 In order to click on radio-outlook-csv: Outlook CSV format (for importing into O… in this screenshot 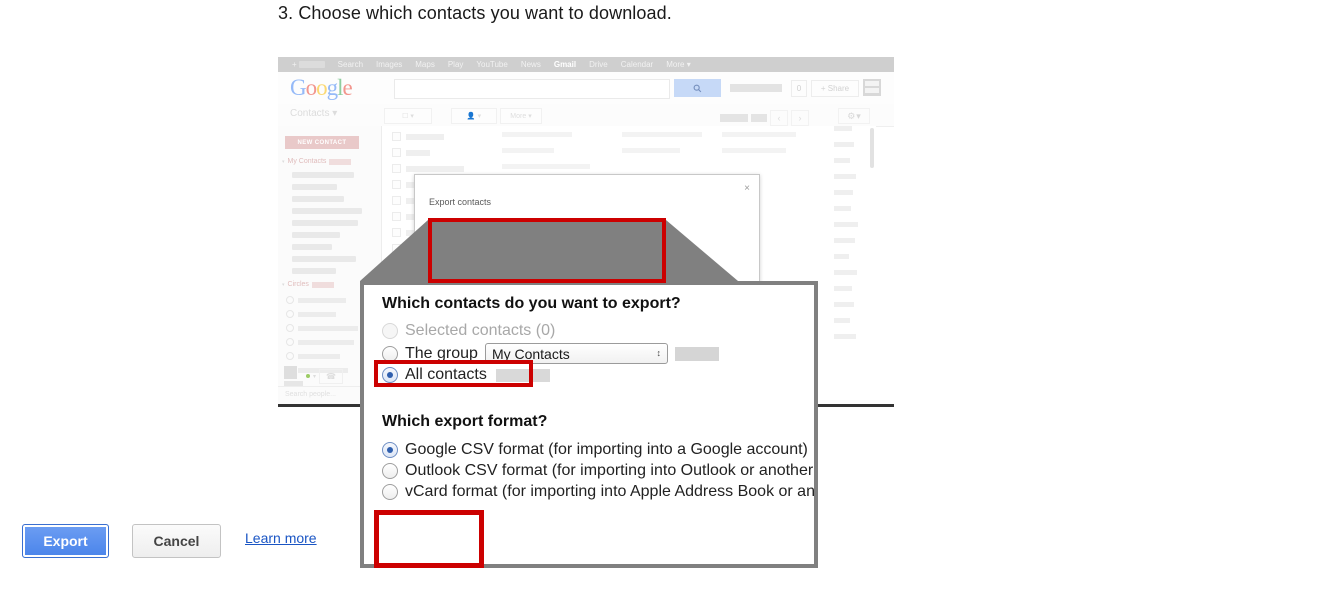, I will do `click(597, 471)`.